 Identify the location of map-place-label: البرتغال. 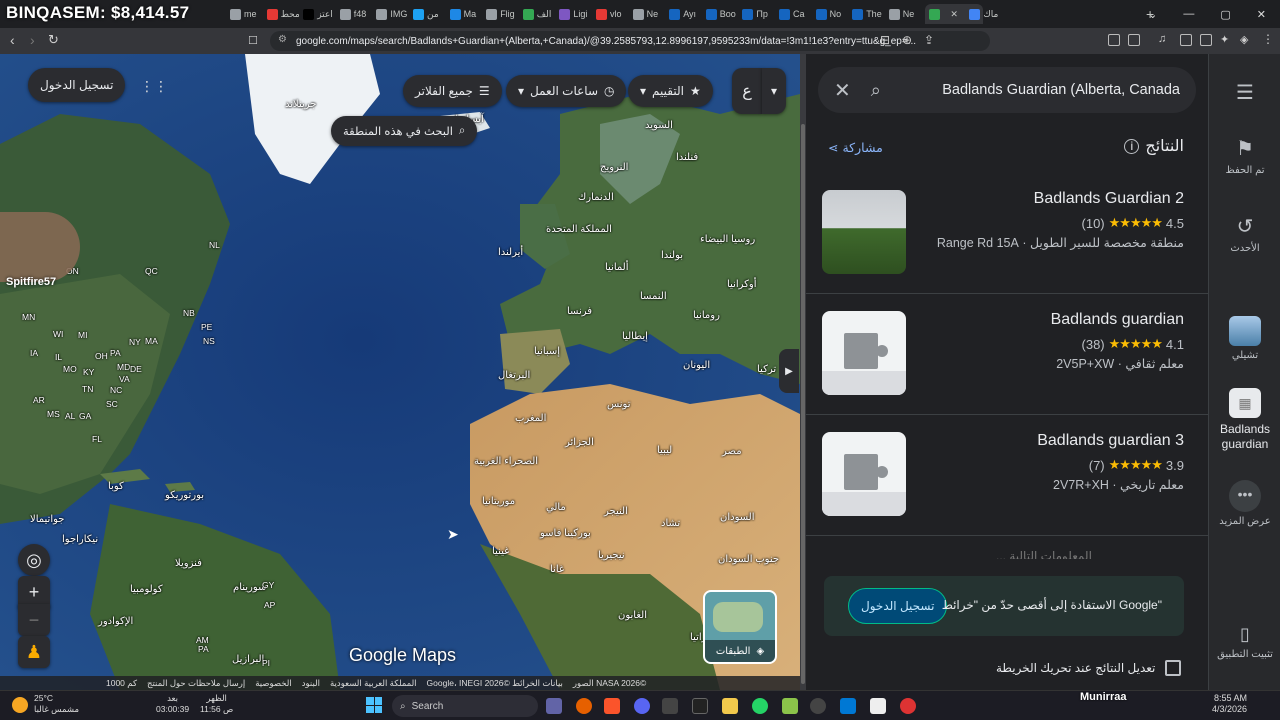
(514, 375).